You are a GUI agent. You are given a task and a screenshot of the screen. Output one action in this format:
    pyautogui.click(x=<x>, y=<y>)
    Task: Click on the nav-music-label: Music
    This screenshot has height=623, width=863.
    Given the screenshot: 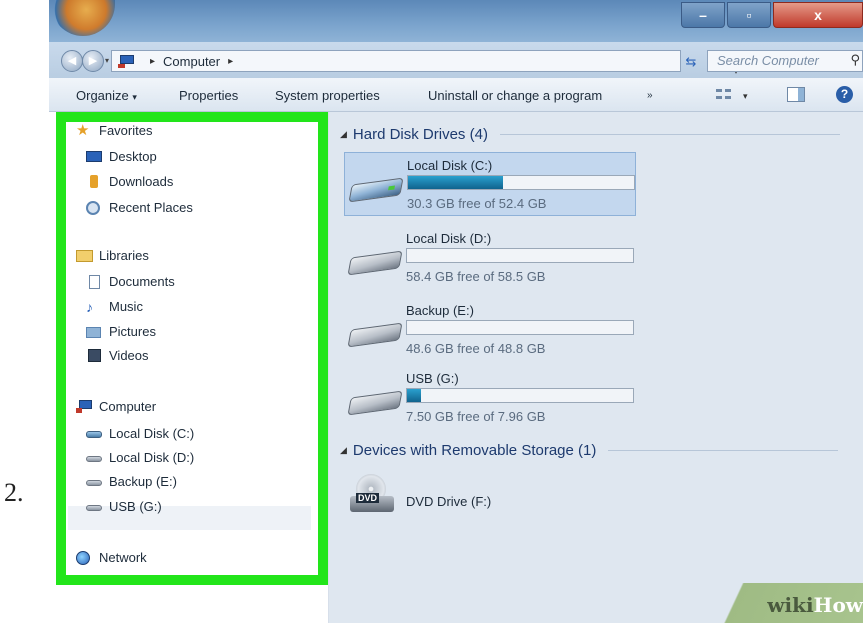 What is the action you would take?
    pyautogui.click(x=126, y=306)
    